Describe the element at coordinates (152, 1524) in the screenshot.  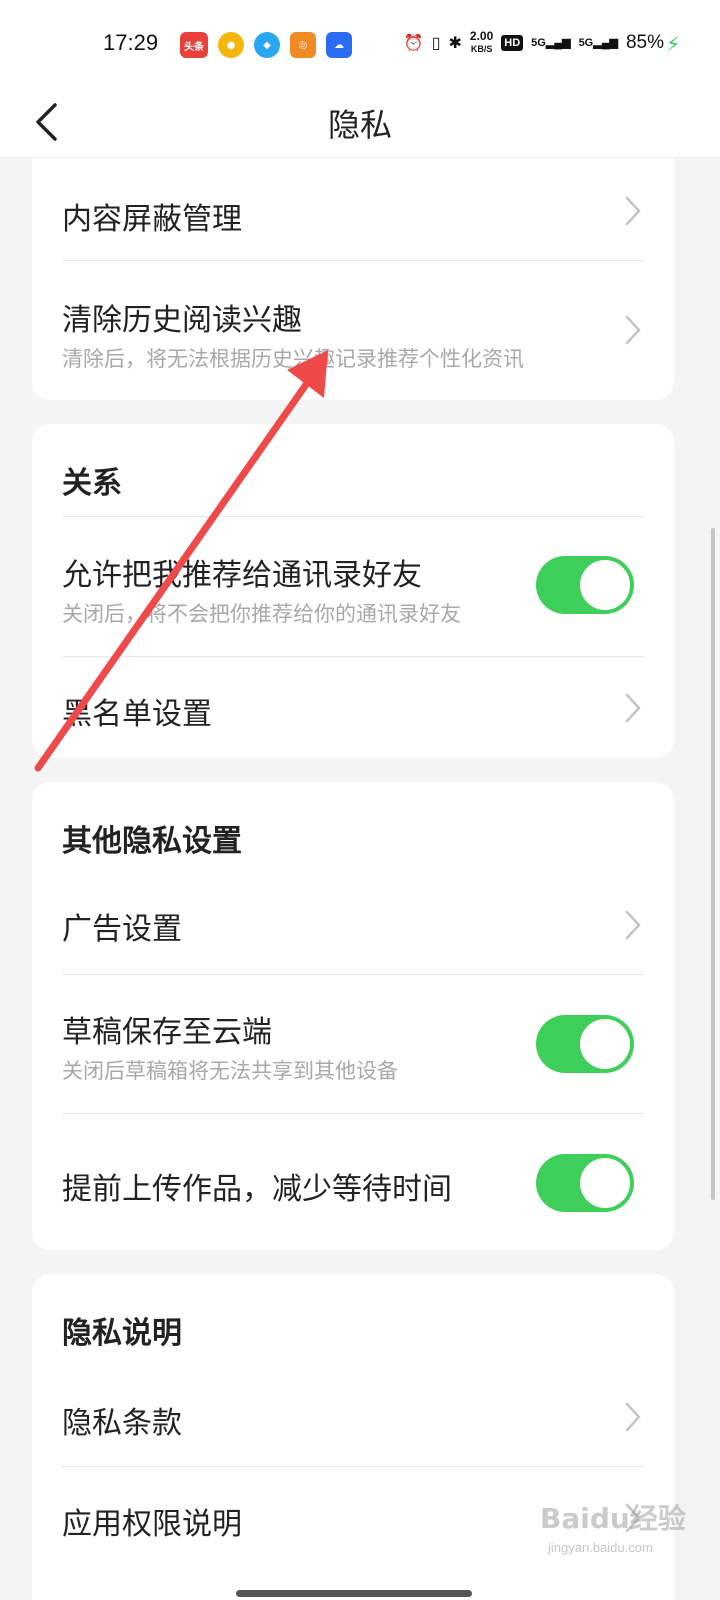
I see `row-title: 应用权限说明` at that location.